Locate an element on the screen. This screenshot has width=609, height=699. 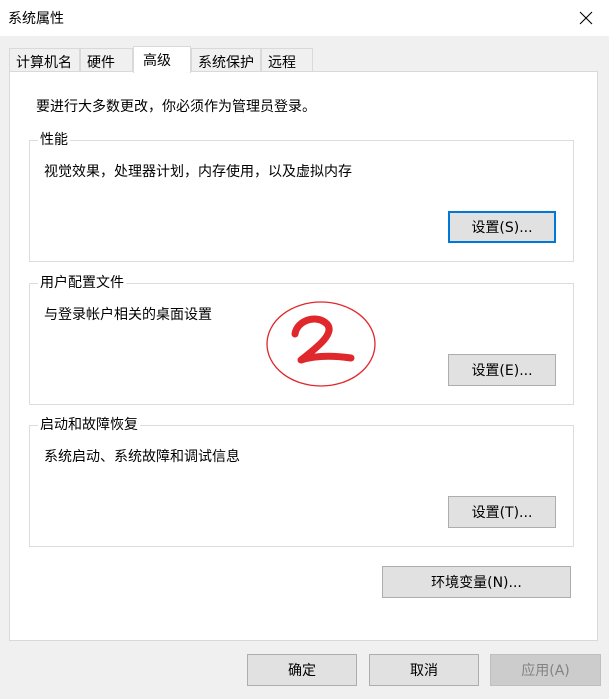
startup-recovery-title: 启动和故障恢复 is located at coordinates (89, 425).